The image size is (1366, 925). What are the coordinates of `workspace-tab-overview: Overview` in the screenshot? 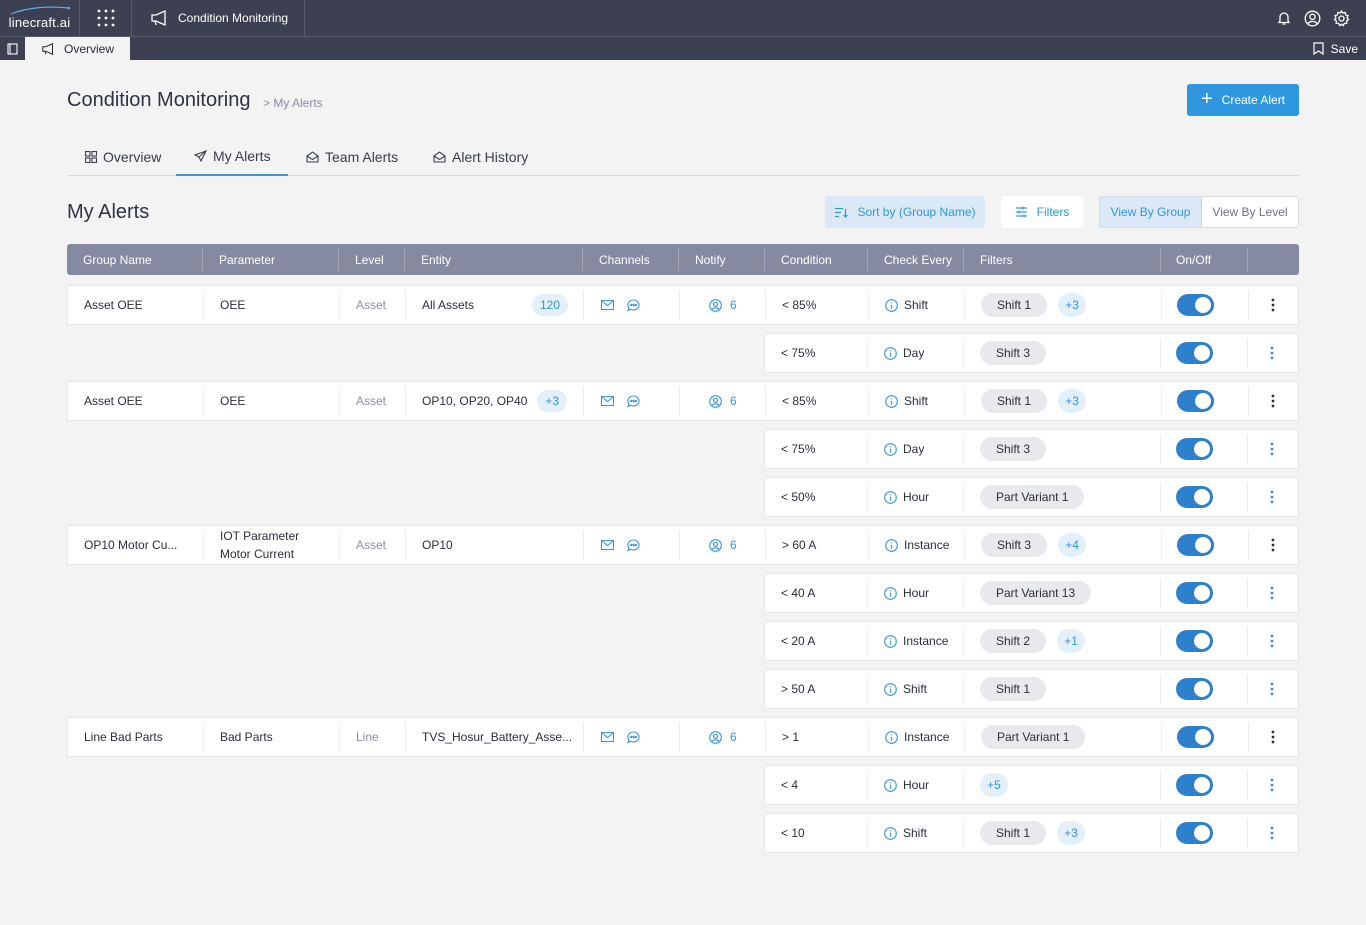 It's located at (77, 49).